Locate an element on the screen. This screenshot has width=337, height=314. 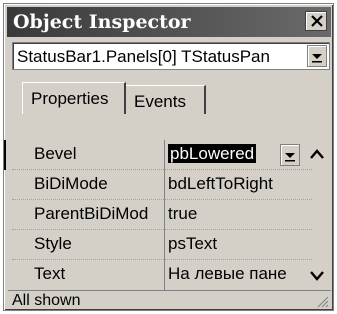
property-row-bevel: Bevel pbLowered is located at coordinates (171, 155).